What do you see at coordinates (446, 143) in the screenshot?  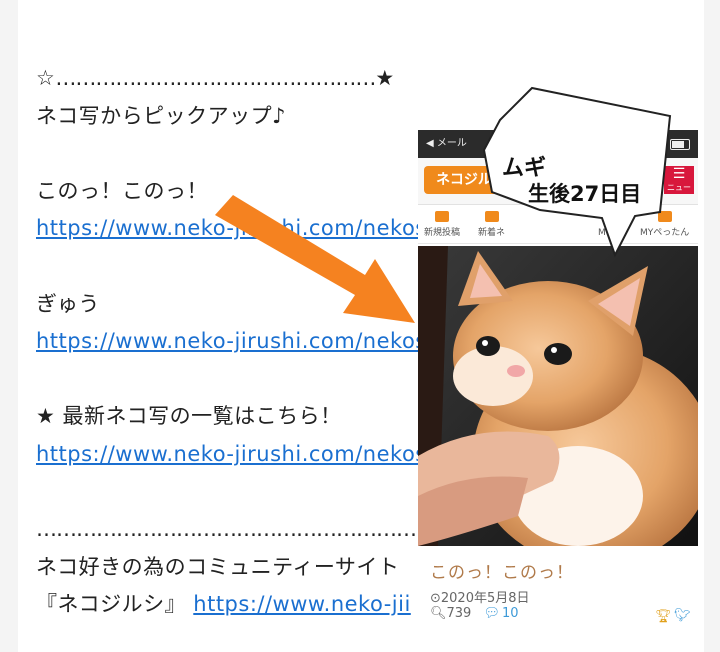 I see `status-text: ◀ メール` at bounding box center [446, 143].